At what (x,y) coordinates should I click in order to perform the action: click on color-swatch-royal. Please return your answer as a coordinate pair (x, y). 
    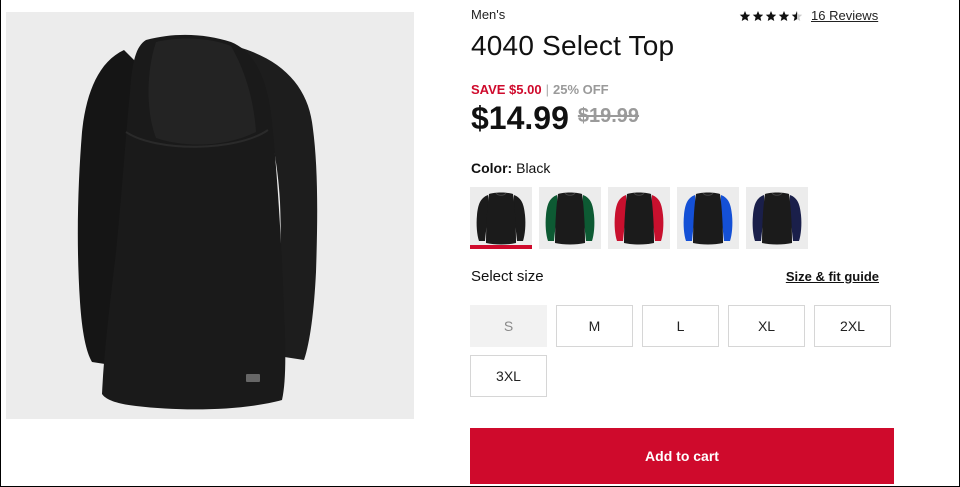
    Looking at the image, I should click on (708, 218).